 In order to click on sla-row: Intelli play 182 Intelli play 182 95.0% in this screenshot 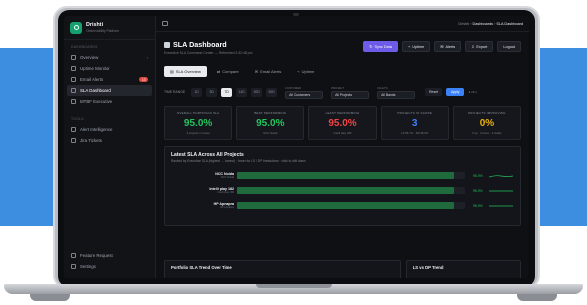, I will do `click(342, 190)`.